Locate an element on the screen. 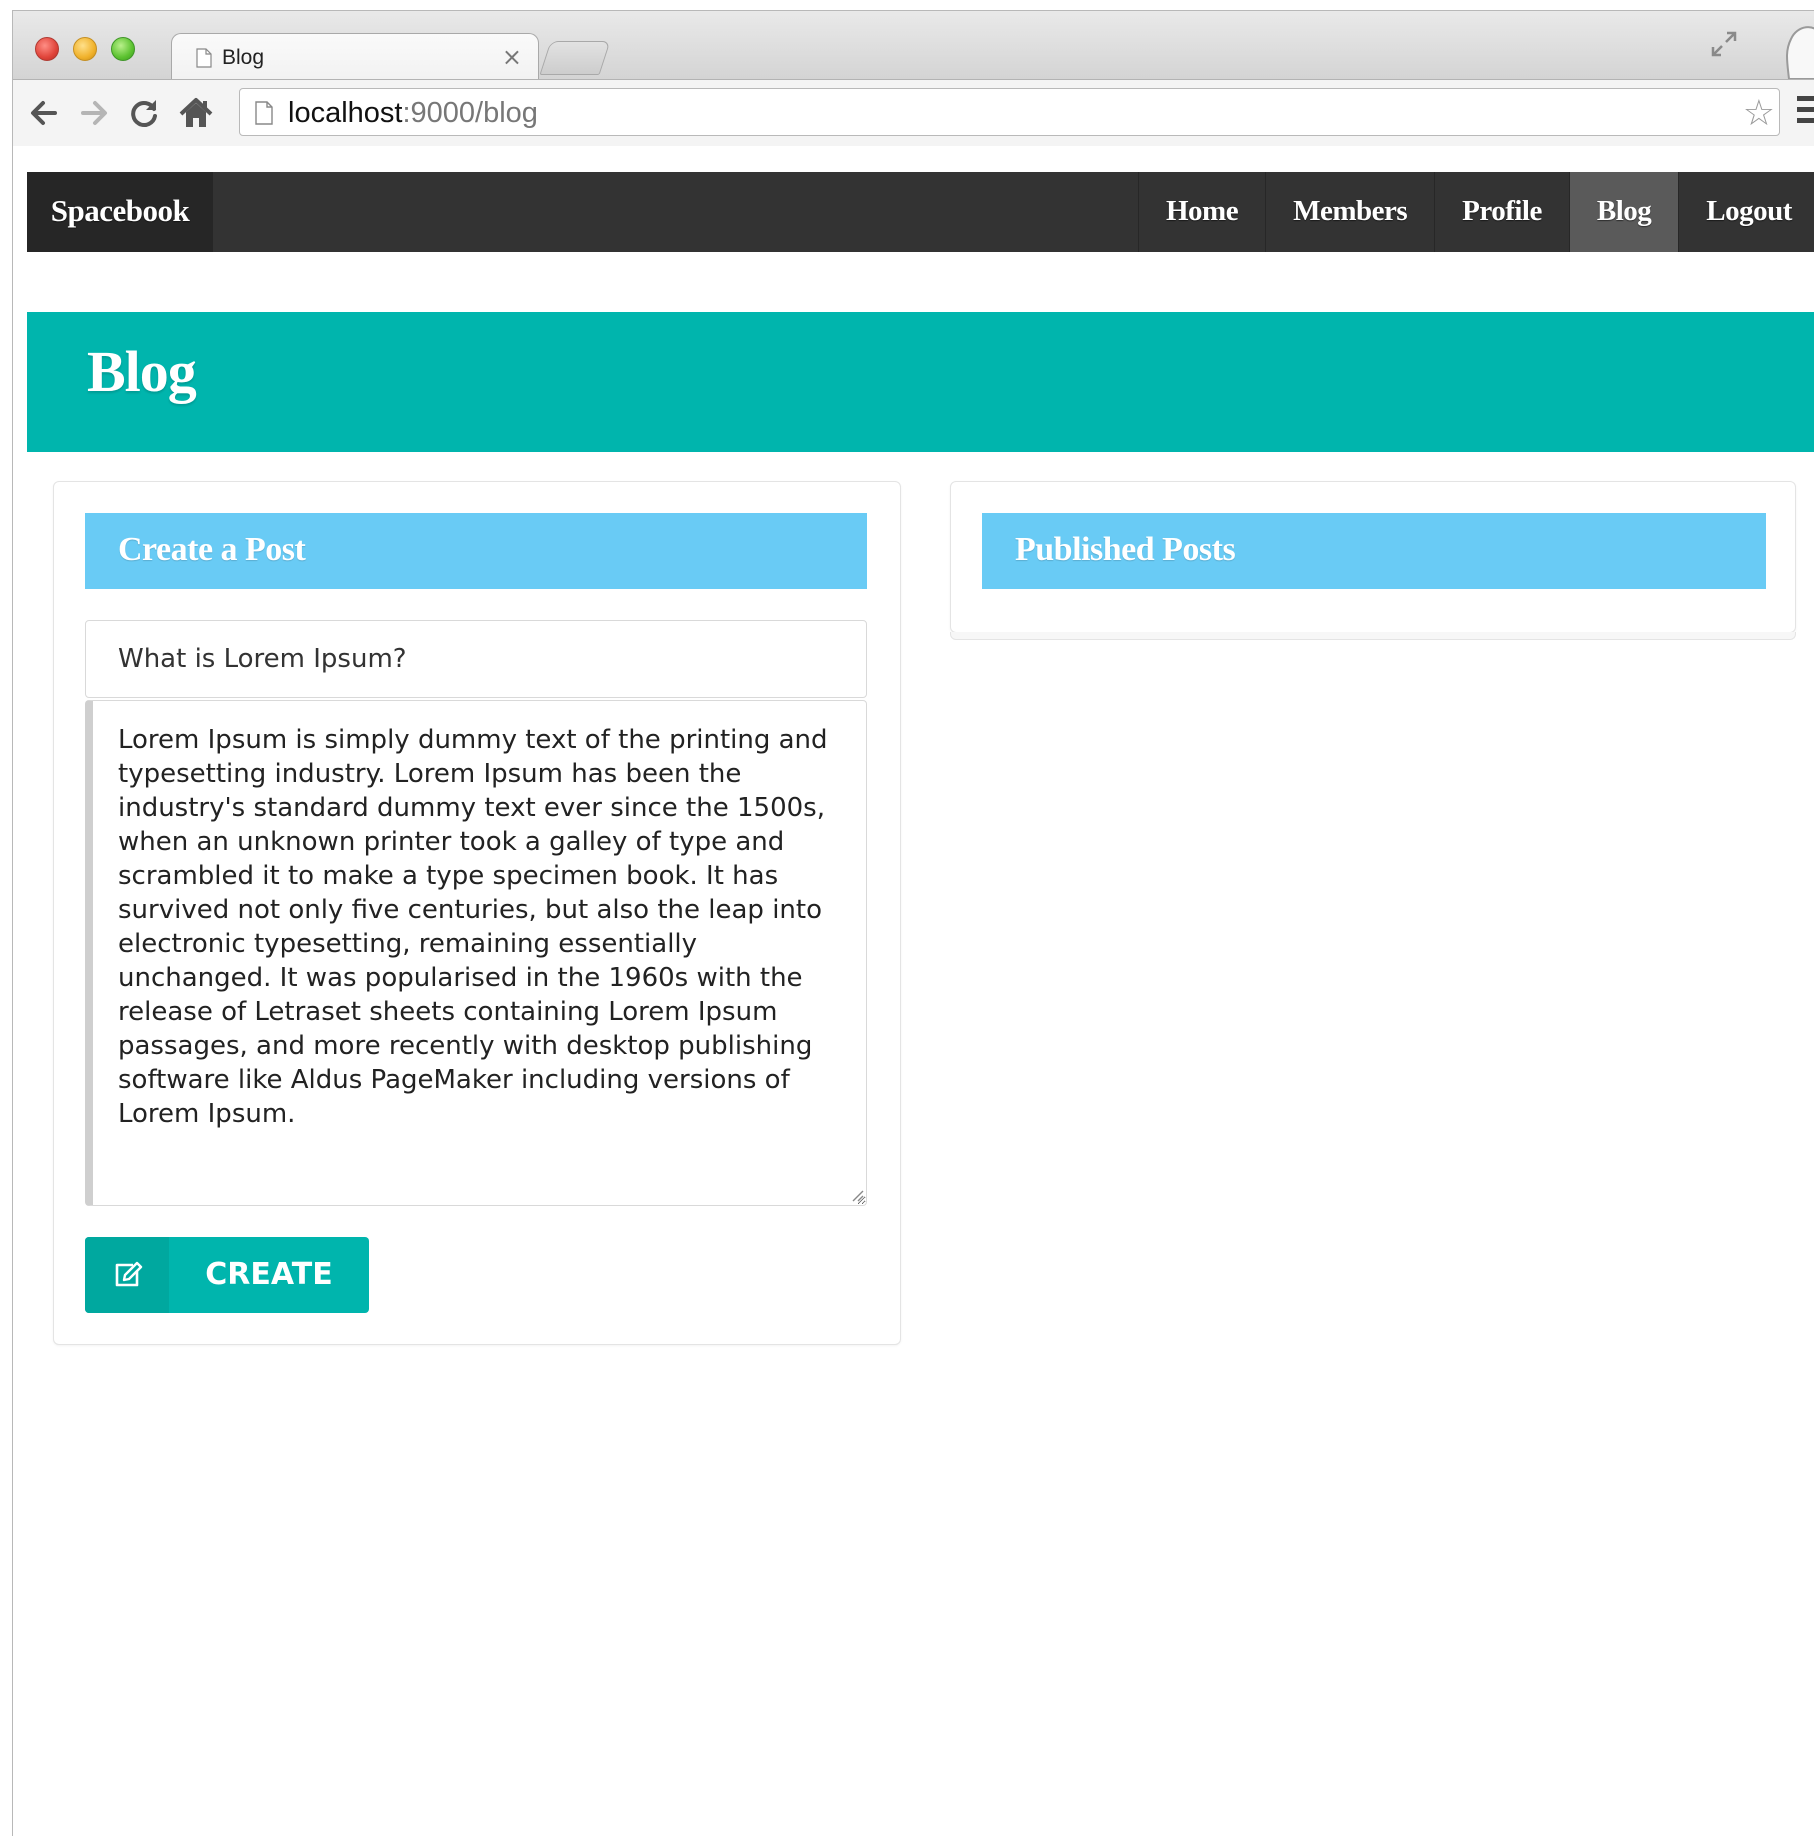 The image size is (1814, 1836). close-tab-icon: × is located at coordinates (512, 57).